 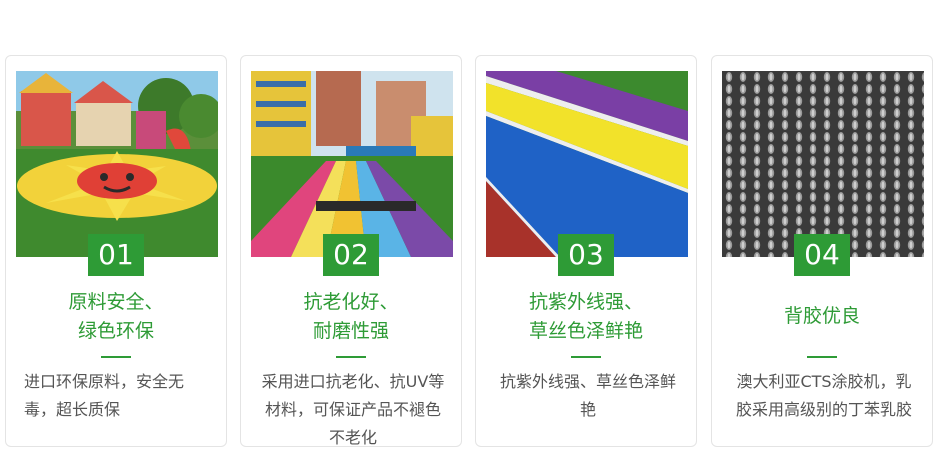 What do you see at coordinates (587, 395) in the screenshot?
I see `card-description: 抗紫外线强、草丝色泽鲜艳` at bounding box center [587, 395].